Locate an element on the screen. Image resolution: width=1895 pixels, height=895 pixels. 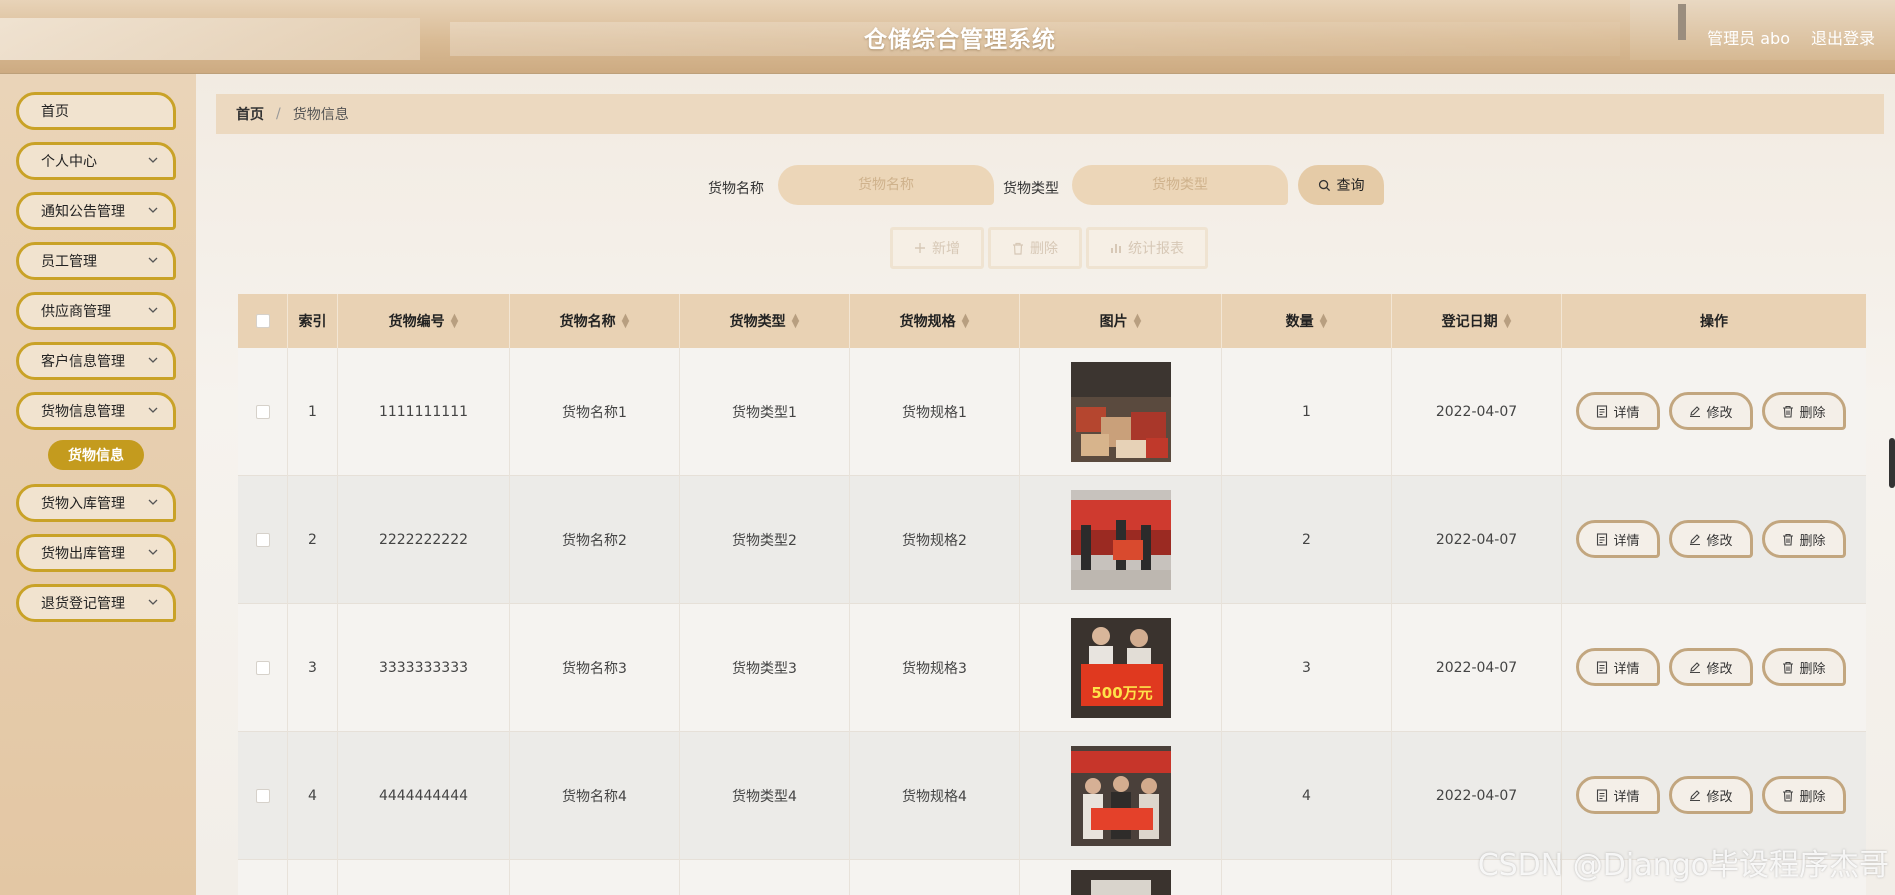
column-header: 货物编号 ▲ ▼ is located at coordinates (424, 321).